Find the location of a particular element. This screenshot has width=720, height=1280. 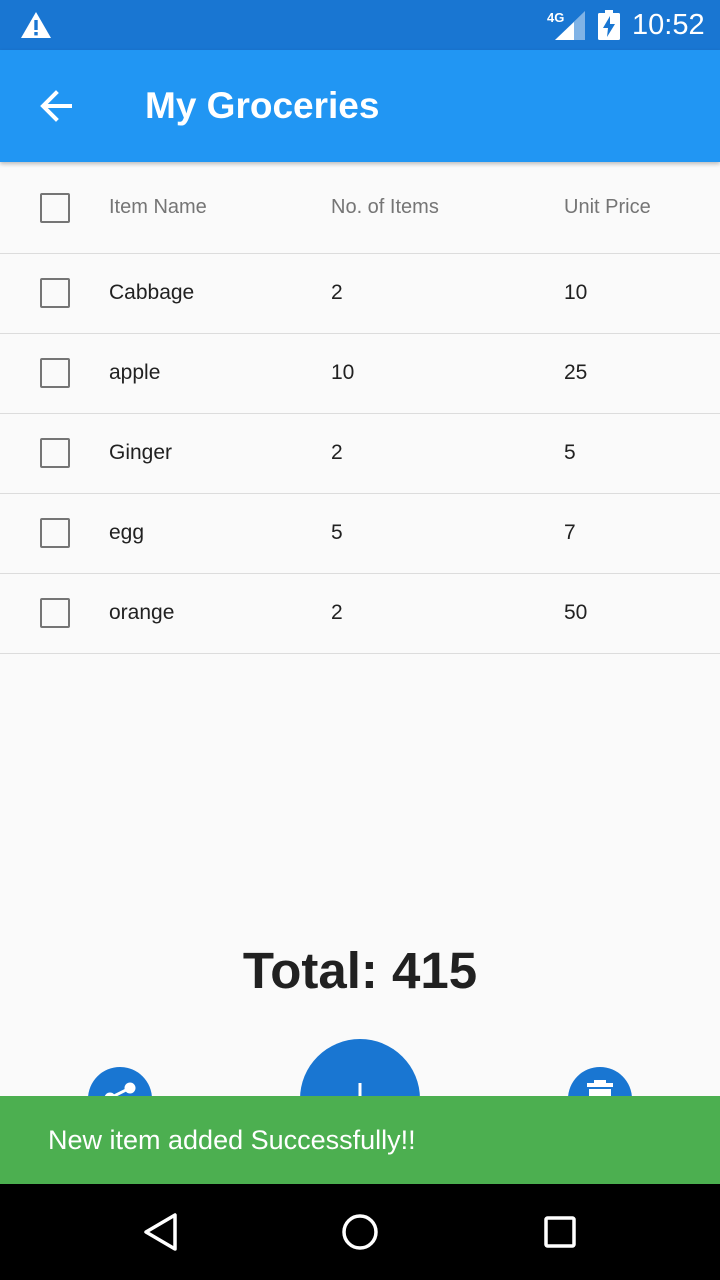

item-qty-cell: 10 is located at coordinates (343, 372).